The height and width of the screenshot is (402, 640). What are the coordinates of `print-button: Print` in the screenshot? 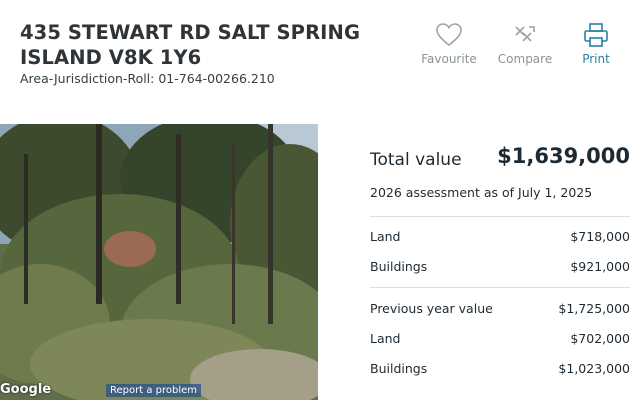 It's located at (596, 44).